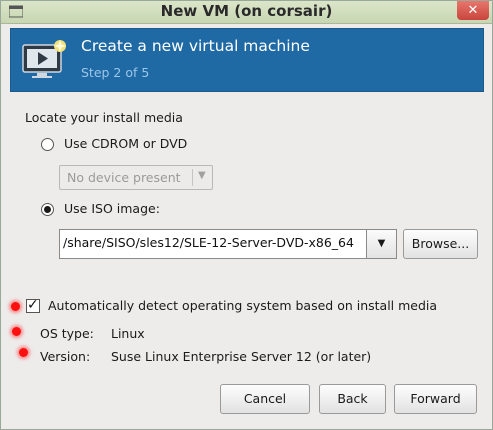  I want to click on iso-path-field, so click(213, 244).